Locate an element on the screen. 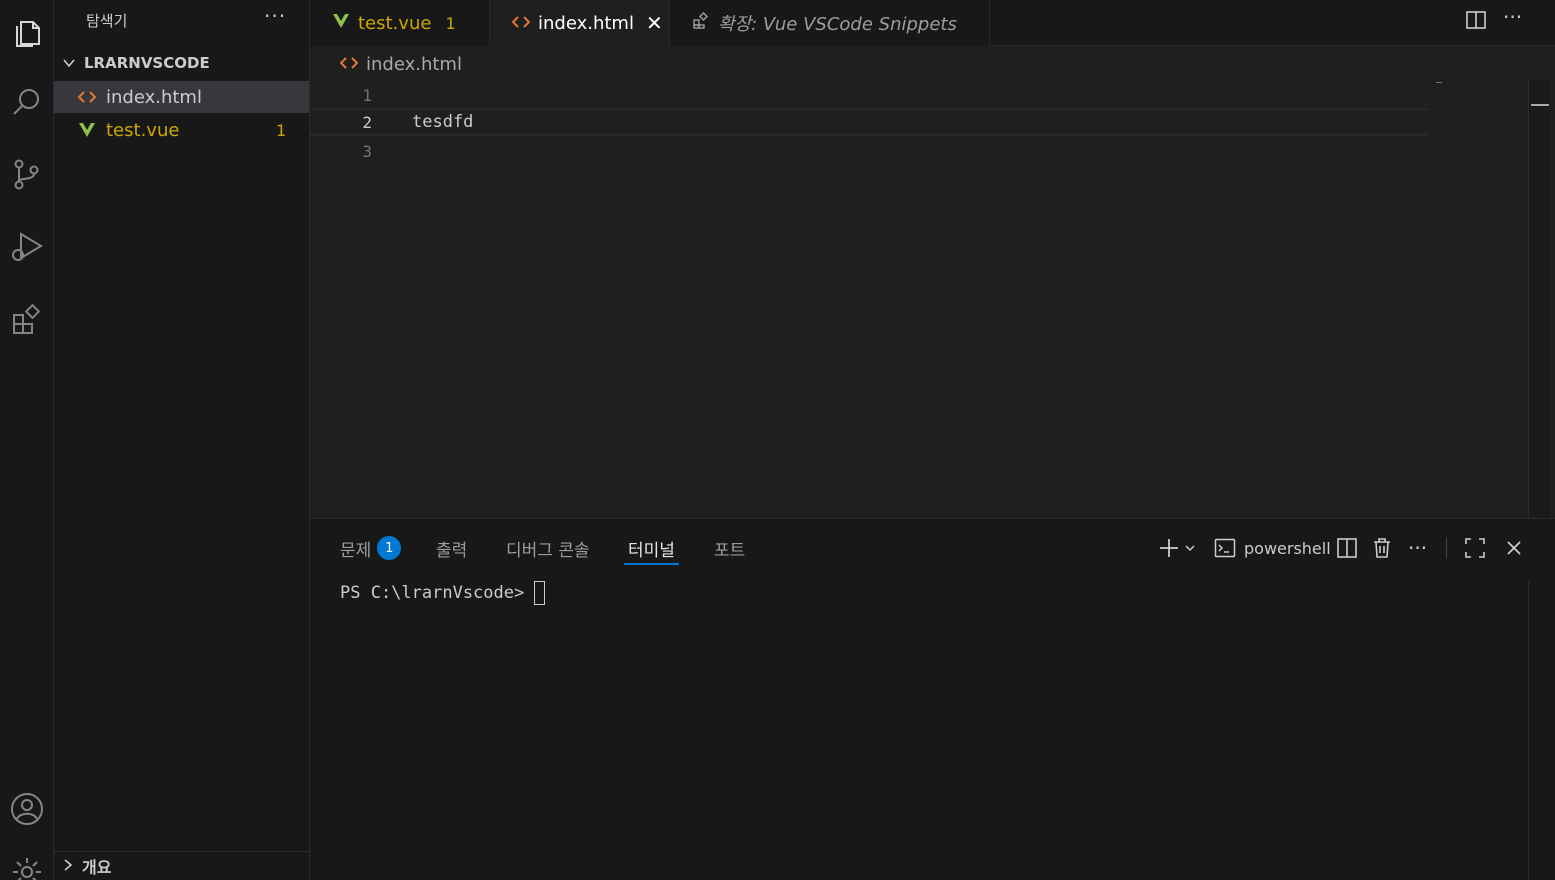 The height and width of the screenshot is (880, 1555). tab-index-html: index.html ✕ is located at coordinates (580, 23).